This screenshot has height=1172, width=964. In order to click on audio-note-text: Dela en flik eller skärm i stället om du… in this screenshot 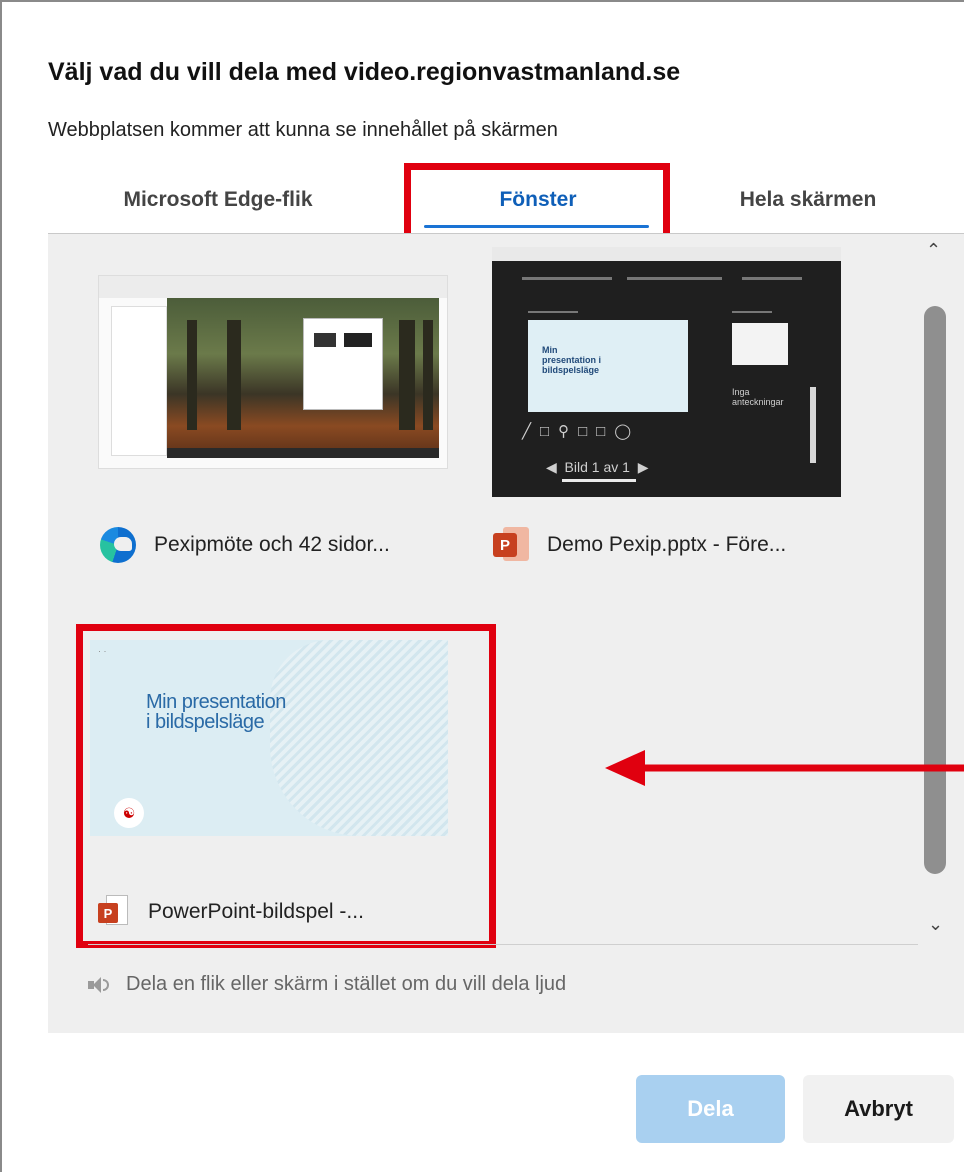, I will do `click(346, 984)`.